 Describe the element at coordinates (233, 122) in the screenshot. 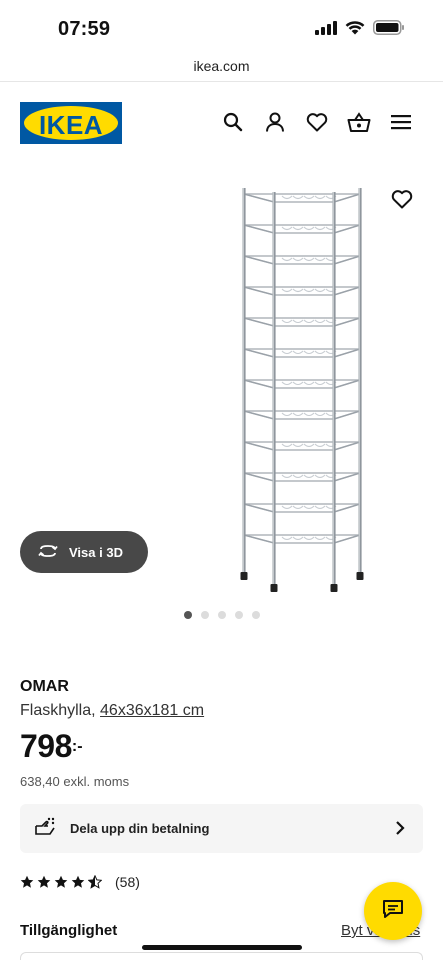

I see `search-icon` at that location.